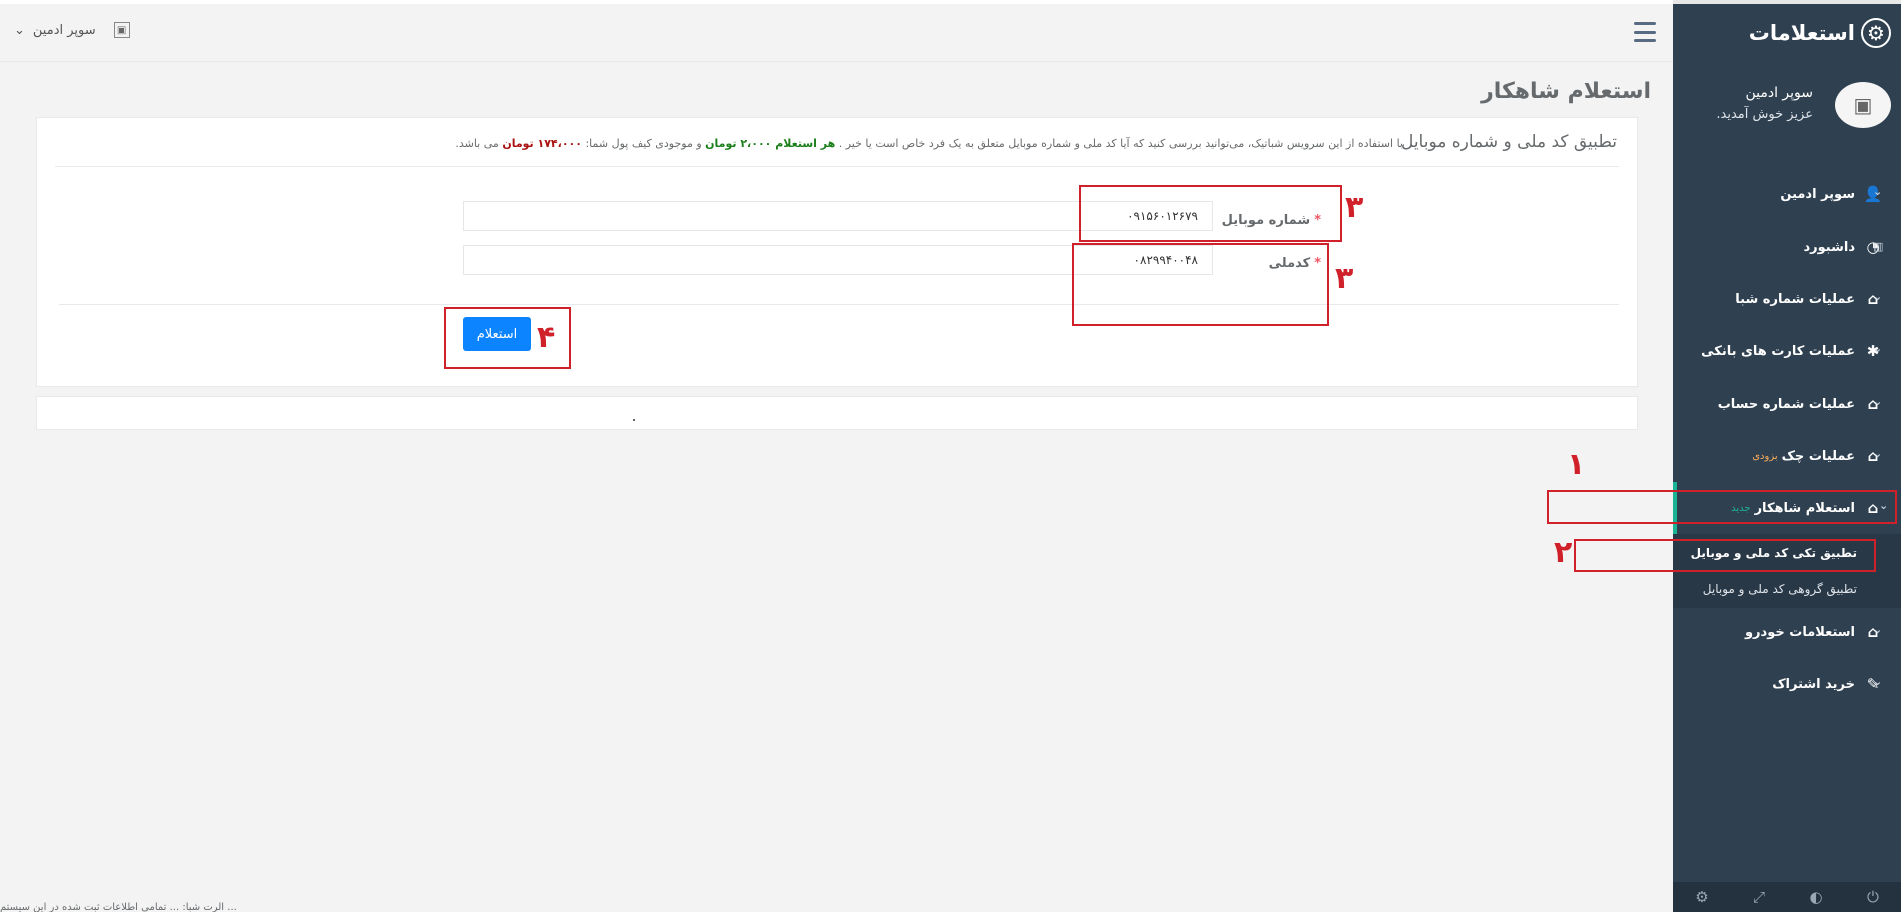  What do you see at coordinates (1787, 299) in the screenshot?
I see `sidebar-item-sheba: ⌂ عملیات شماره شبا ⌄` at bounding box center [1787, 299].